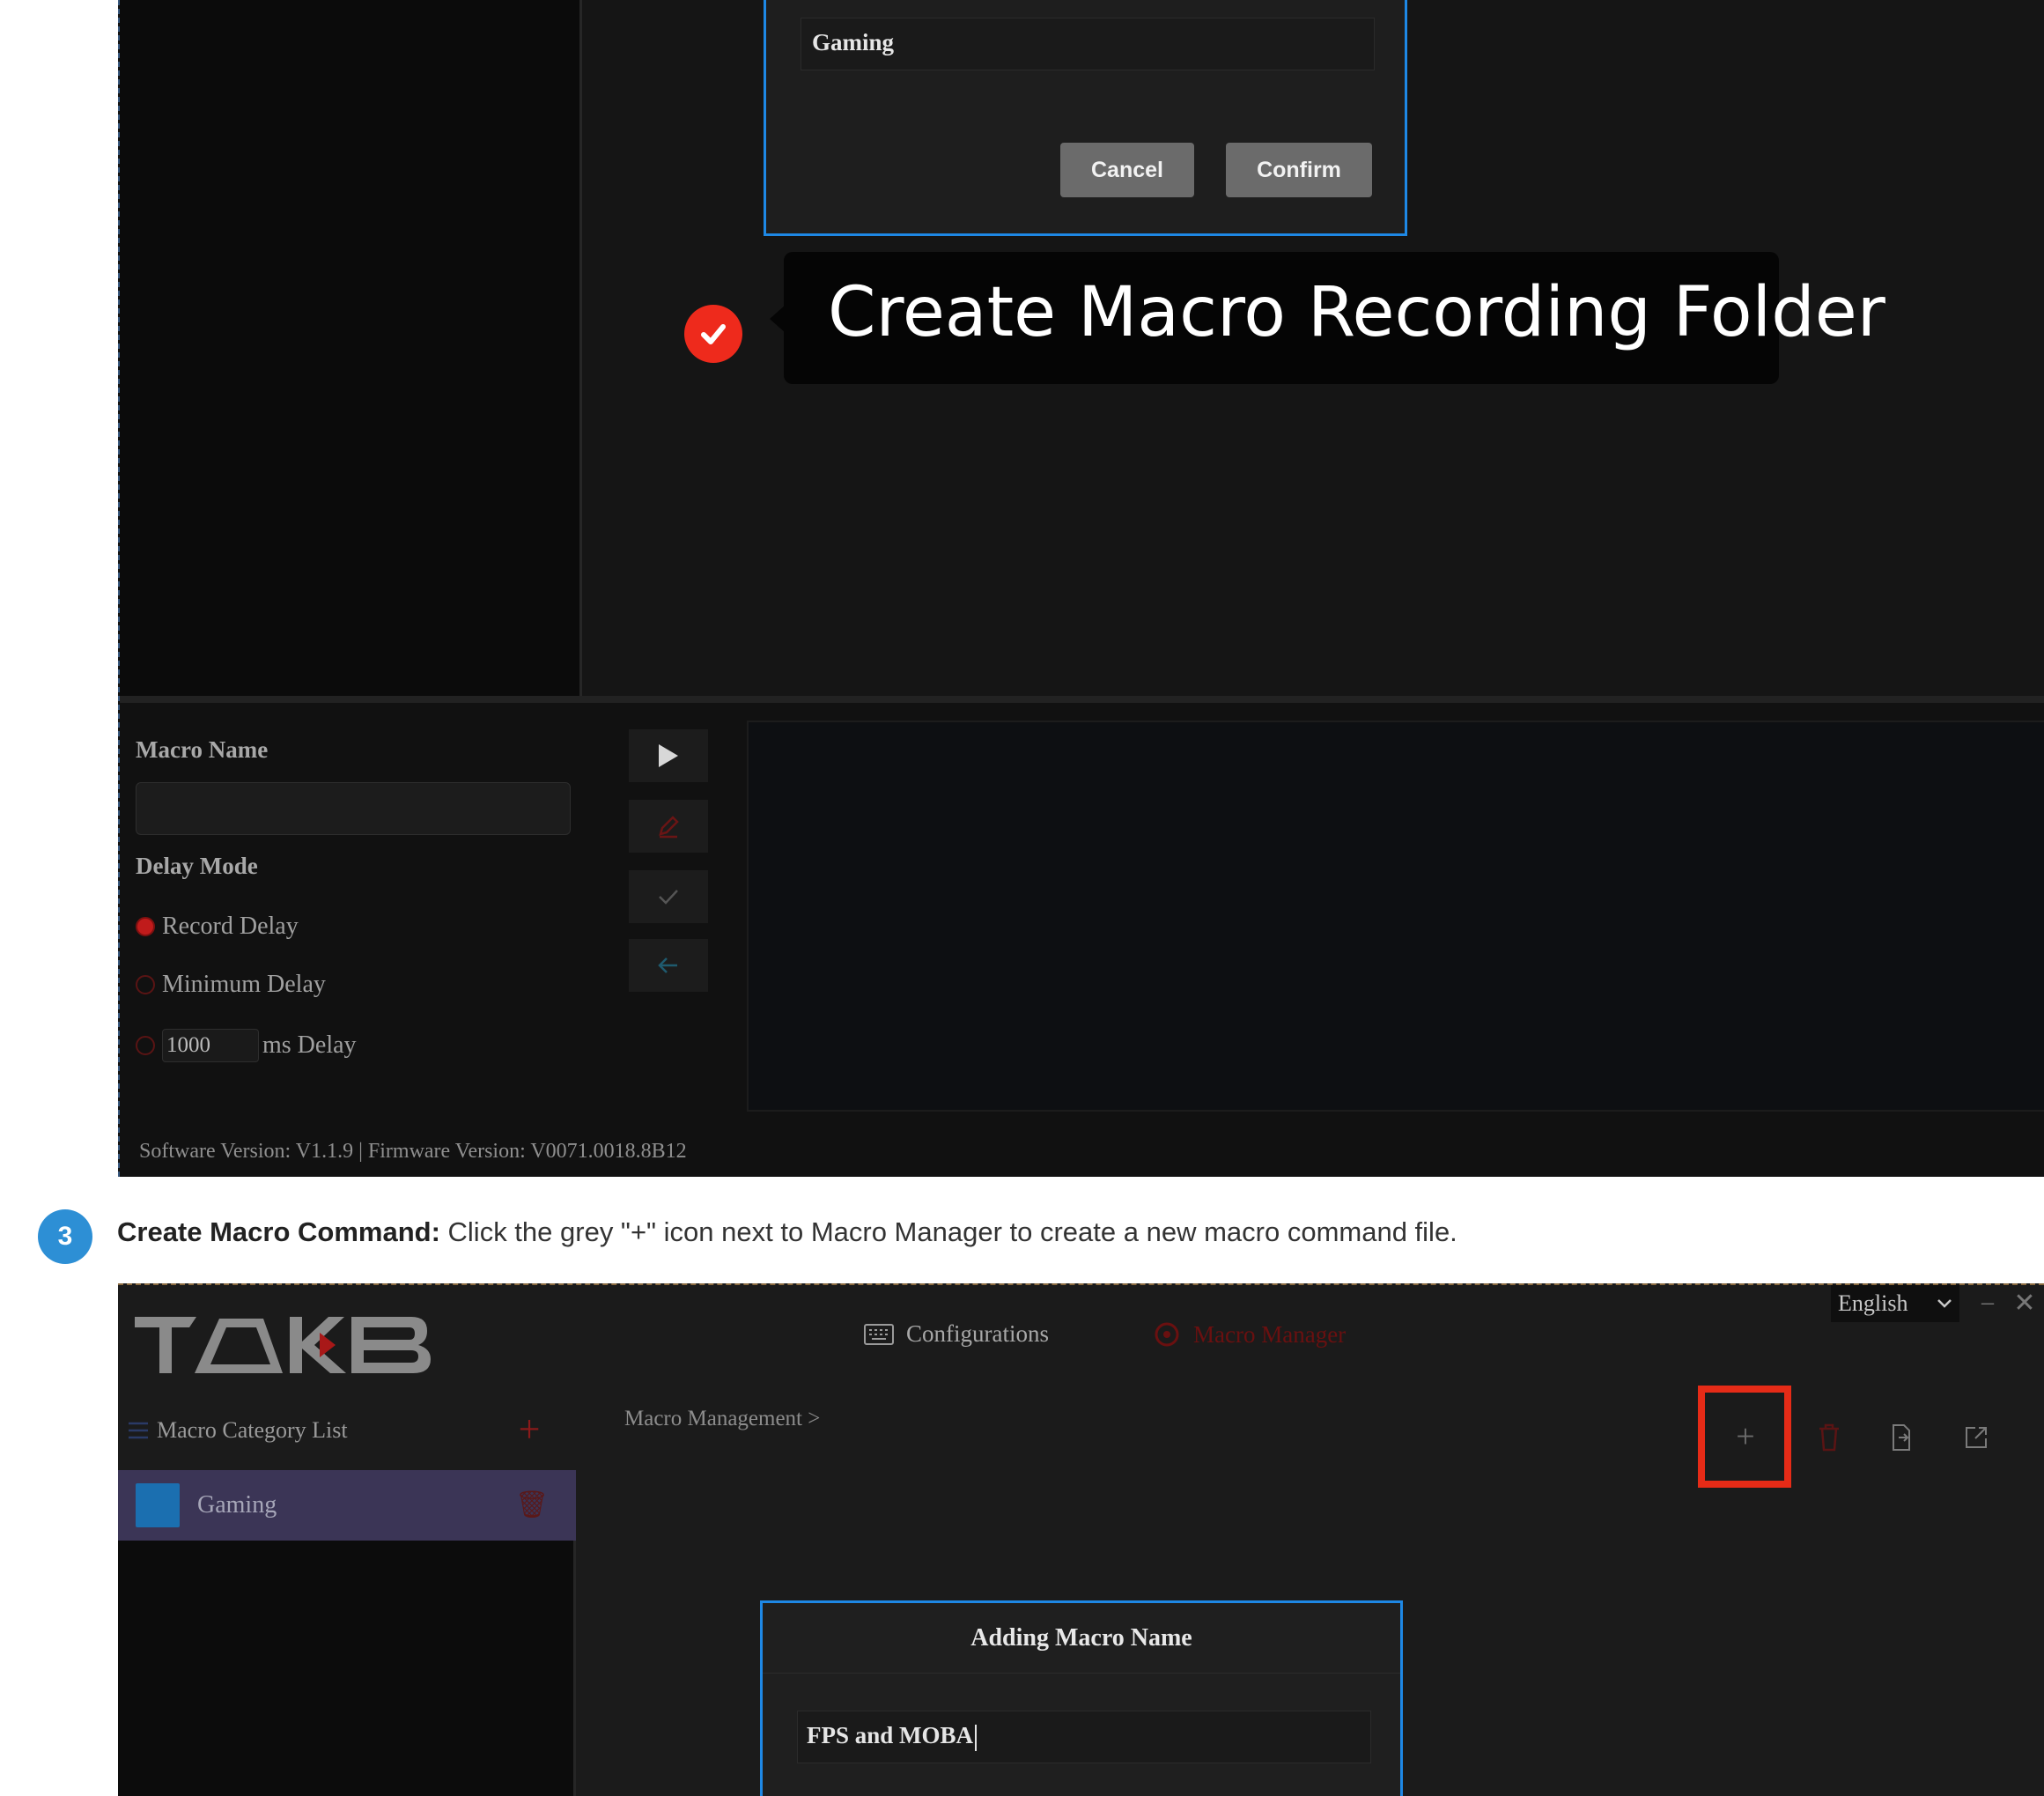  I want to click on nav-macro-label: Macro Manager, so click(1270, 1334).